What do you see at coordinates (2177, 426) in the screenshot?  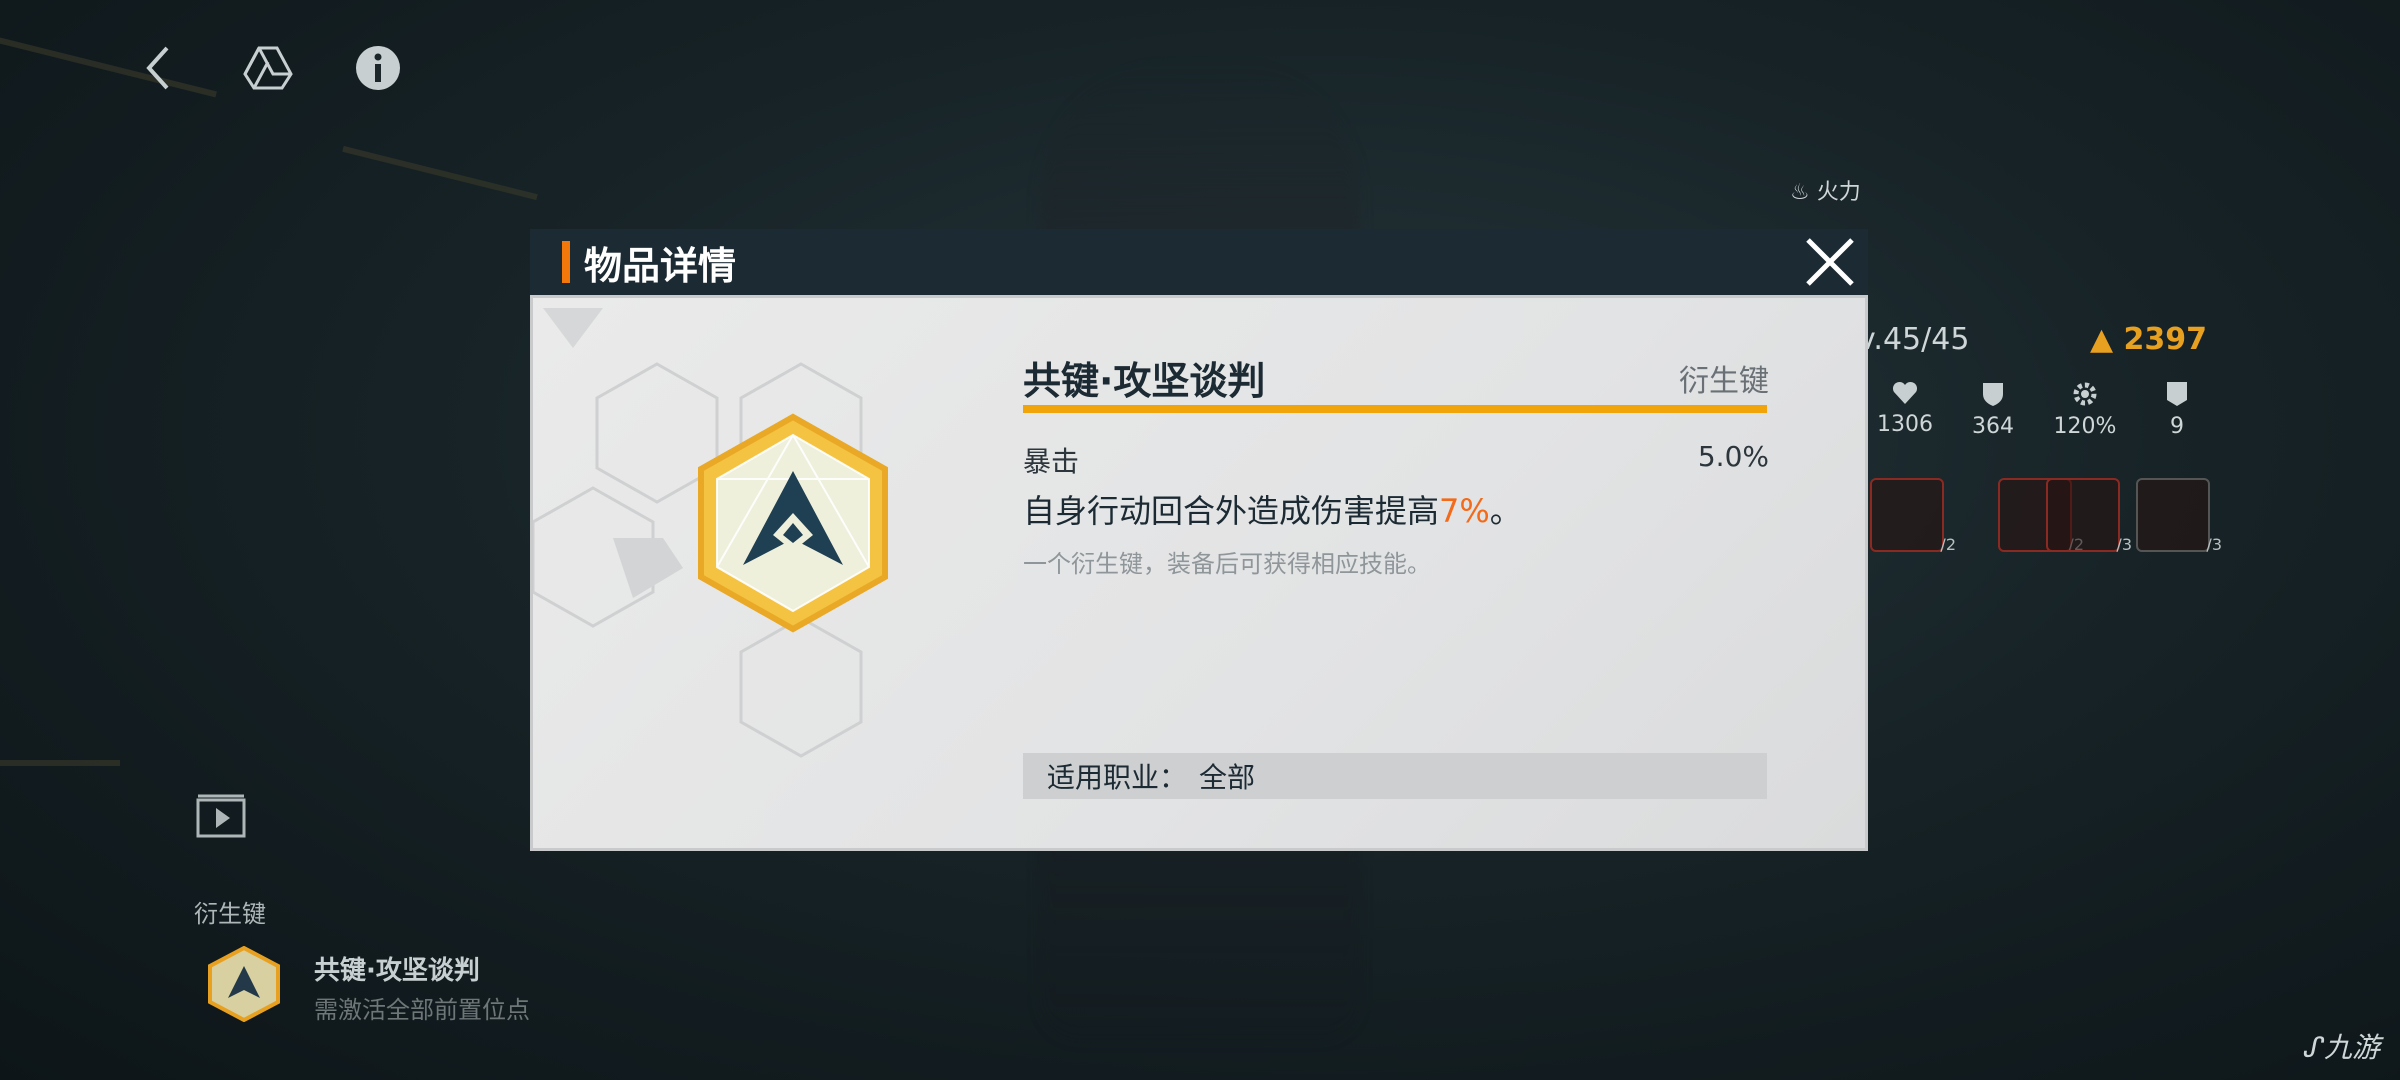 I see `stat-cost-value: 9` at bounding box center [2177, 426].